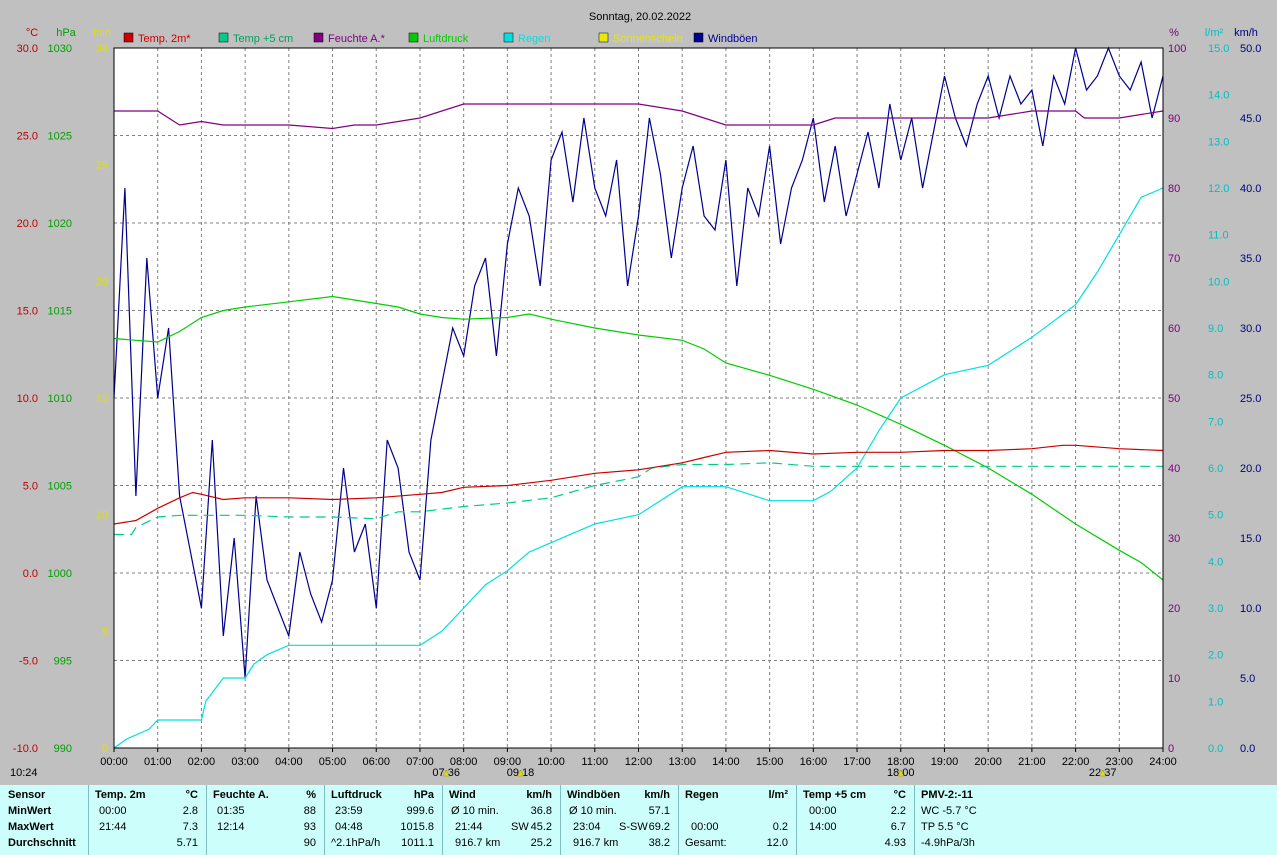 The image size is (1277, 855). I want to click on rain-tick-label: 14.0, so click(1218, 96).